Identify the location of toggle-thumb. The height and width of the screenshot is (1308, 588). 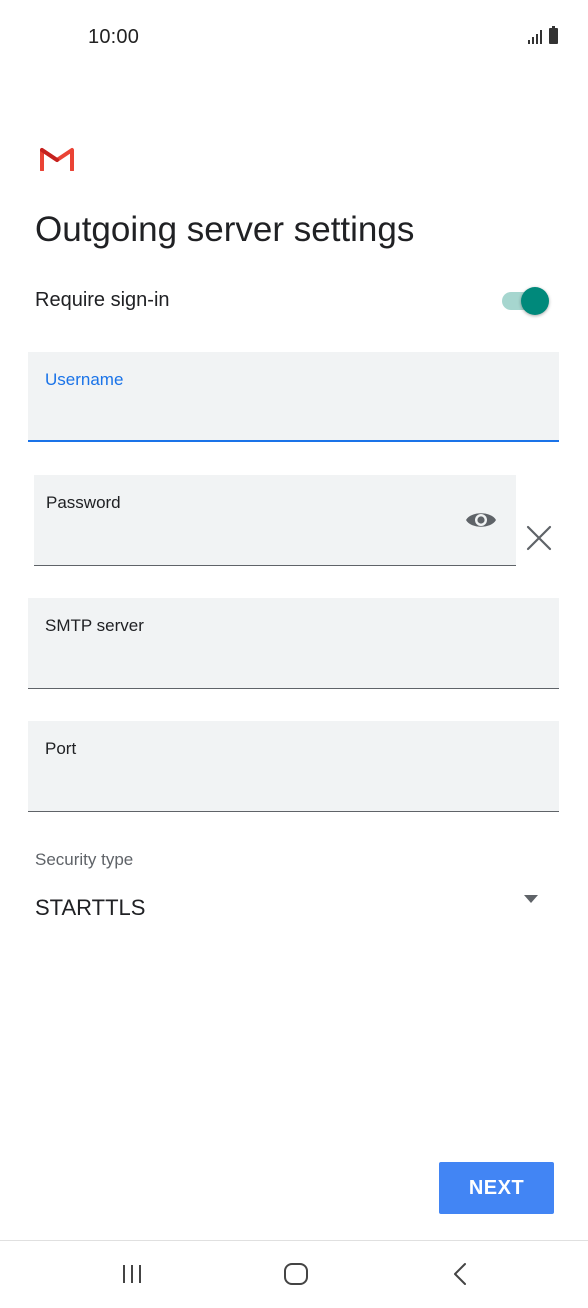
(535, 301).